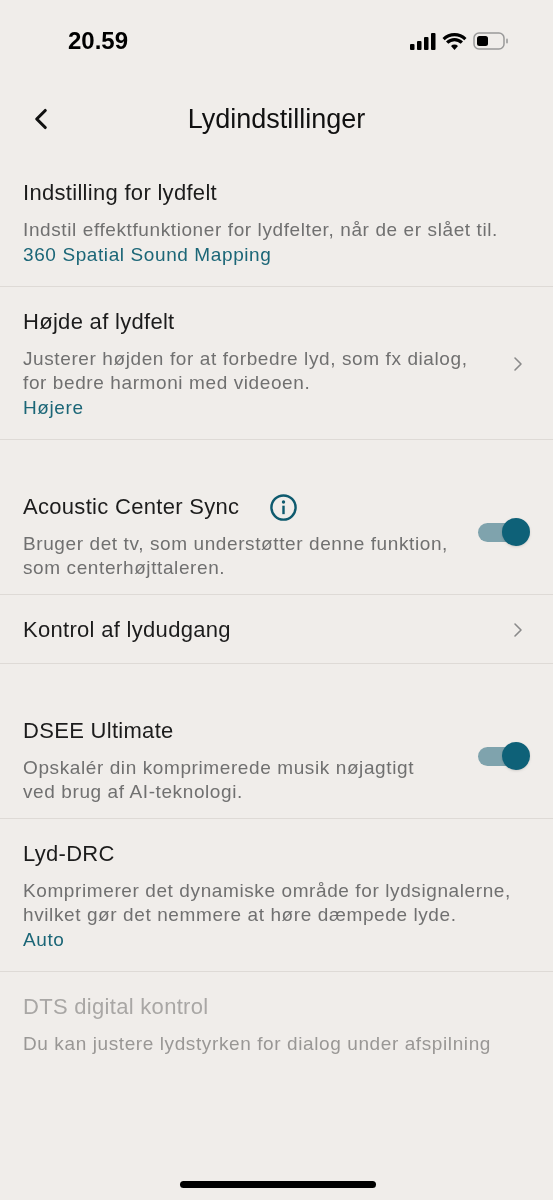 This screenshot has width=553, height=1200. What do you see at coordinates (276, 741) in the screenshot?
I see `setting-row: DSEE Ultimate Opskalér din komprimerede musik nøjagtigt ved brug af AI-teknologi.` at bounding box center [276, 741].